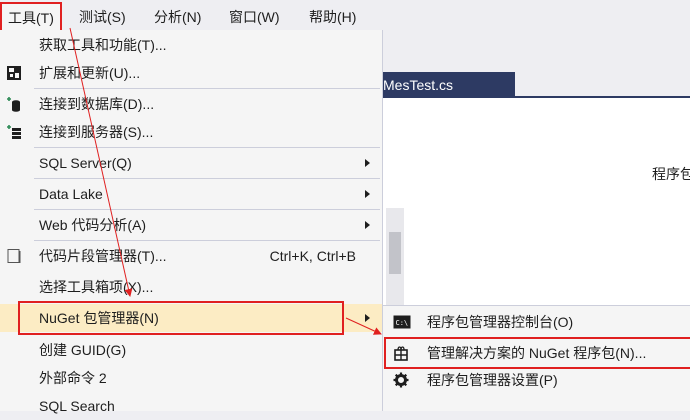 Image resolution: width=690 pixels, height=420 pixels. What do you see at coordinates (191, 256) in the screenshot?
I see `menu-item-snippets-manager: 代码片段管理器(T)... Ctrl+K, Ctrl+B` at bounding box center [191, 256].